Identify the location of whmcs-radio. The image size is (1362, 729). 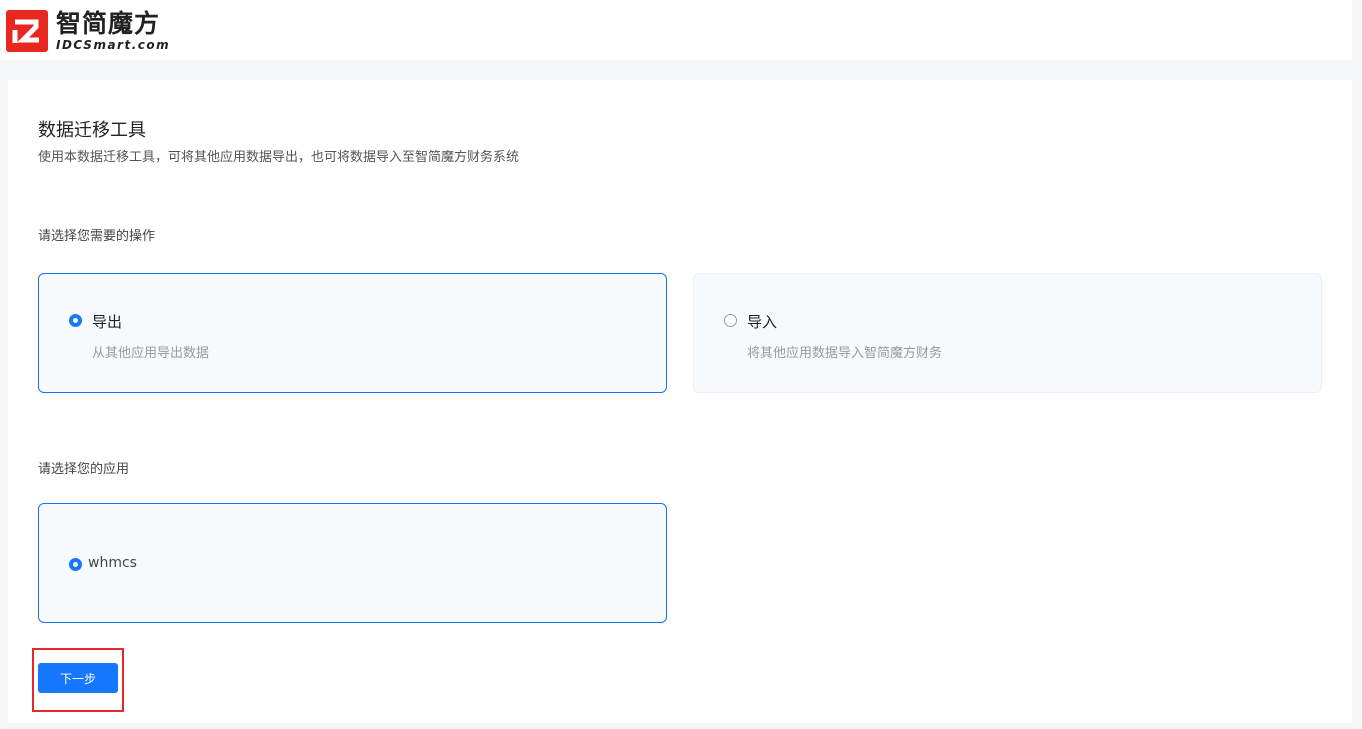
(75, 564).